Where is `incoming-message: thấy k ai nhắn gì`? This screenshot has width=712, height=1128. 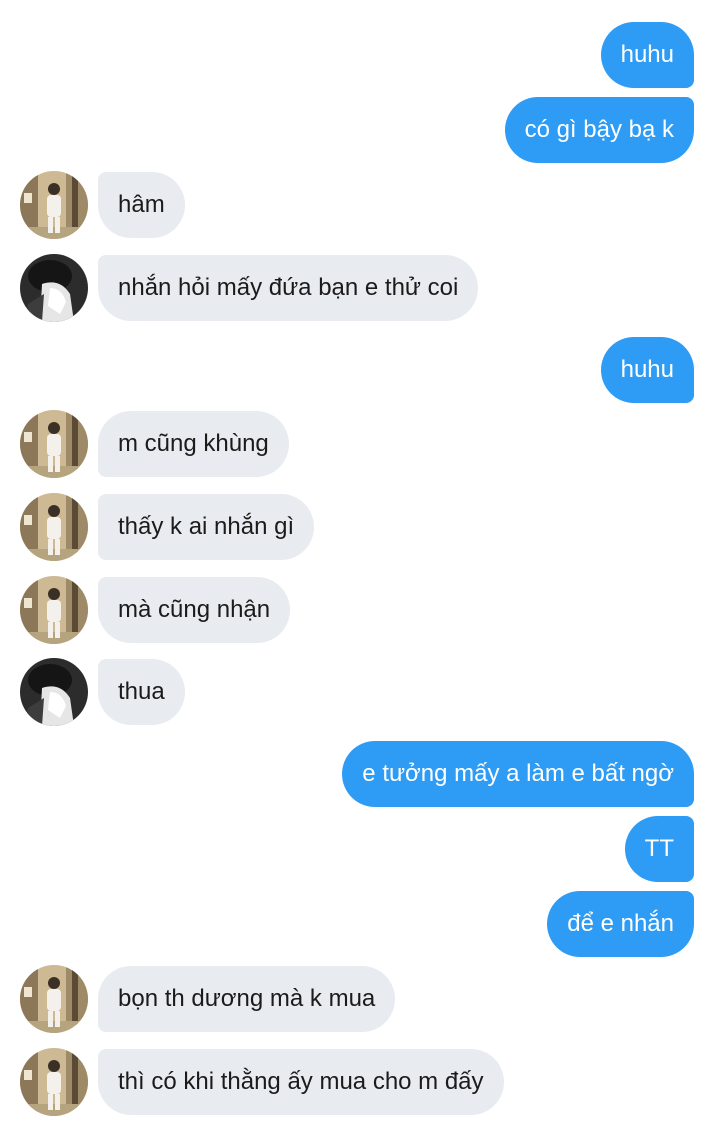
incoming-message: thấy k ai nhắn gì is located at coordinates (206, 527).